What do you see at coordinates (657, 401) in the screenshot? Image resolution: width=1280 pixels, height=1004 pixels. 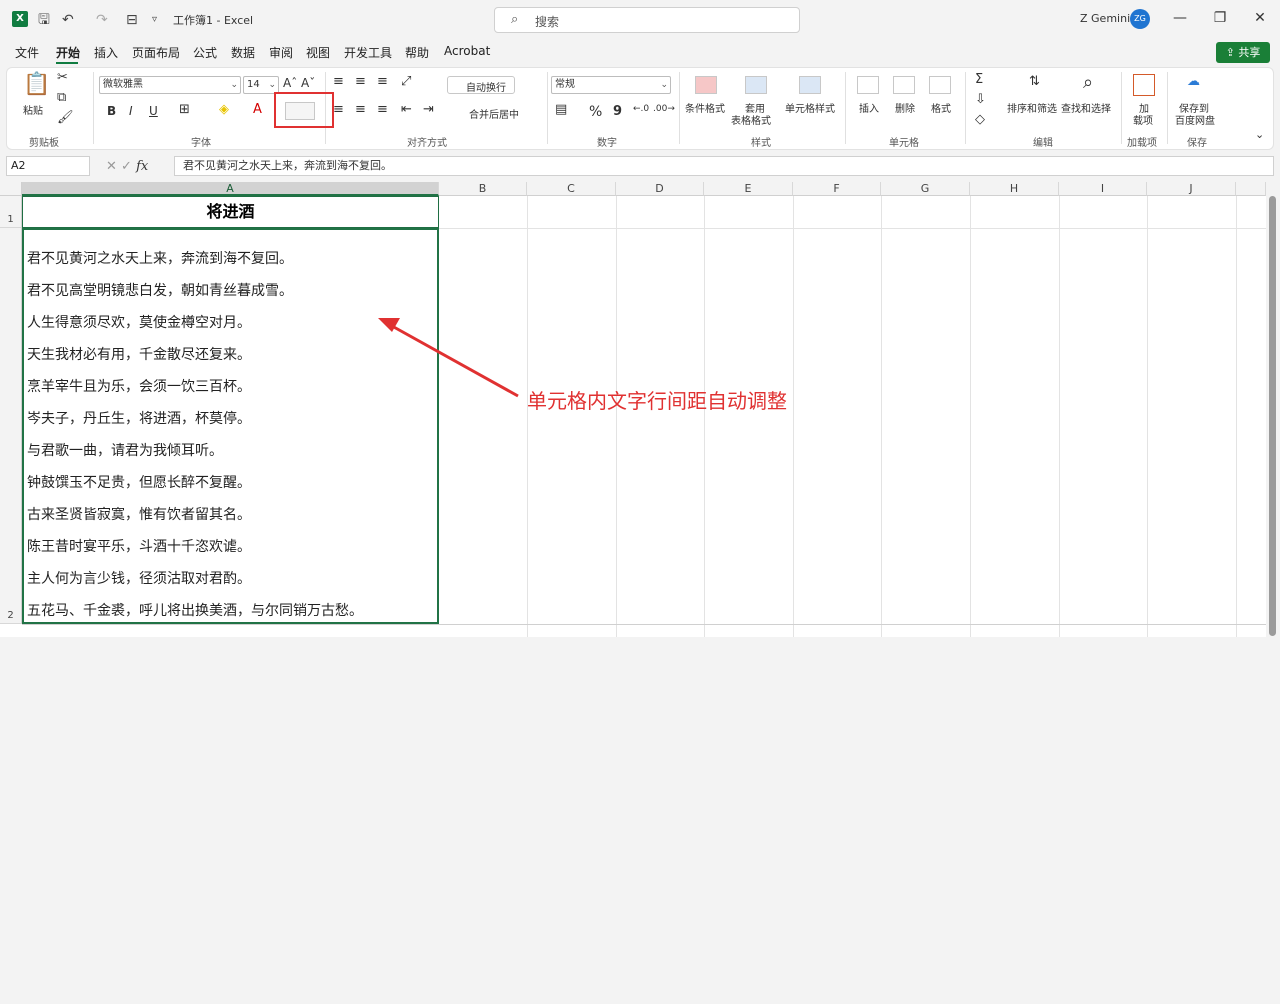 I see `annotation-label: 单元格内文字行间距自动调整` at bounding box center [657, 401].